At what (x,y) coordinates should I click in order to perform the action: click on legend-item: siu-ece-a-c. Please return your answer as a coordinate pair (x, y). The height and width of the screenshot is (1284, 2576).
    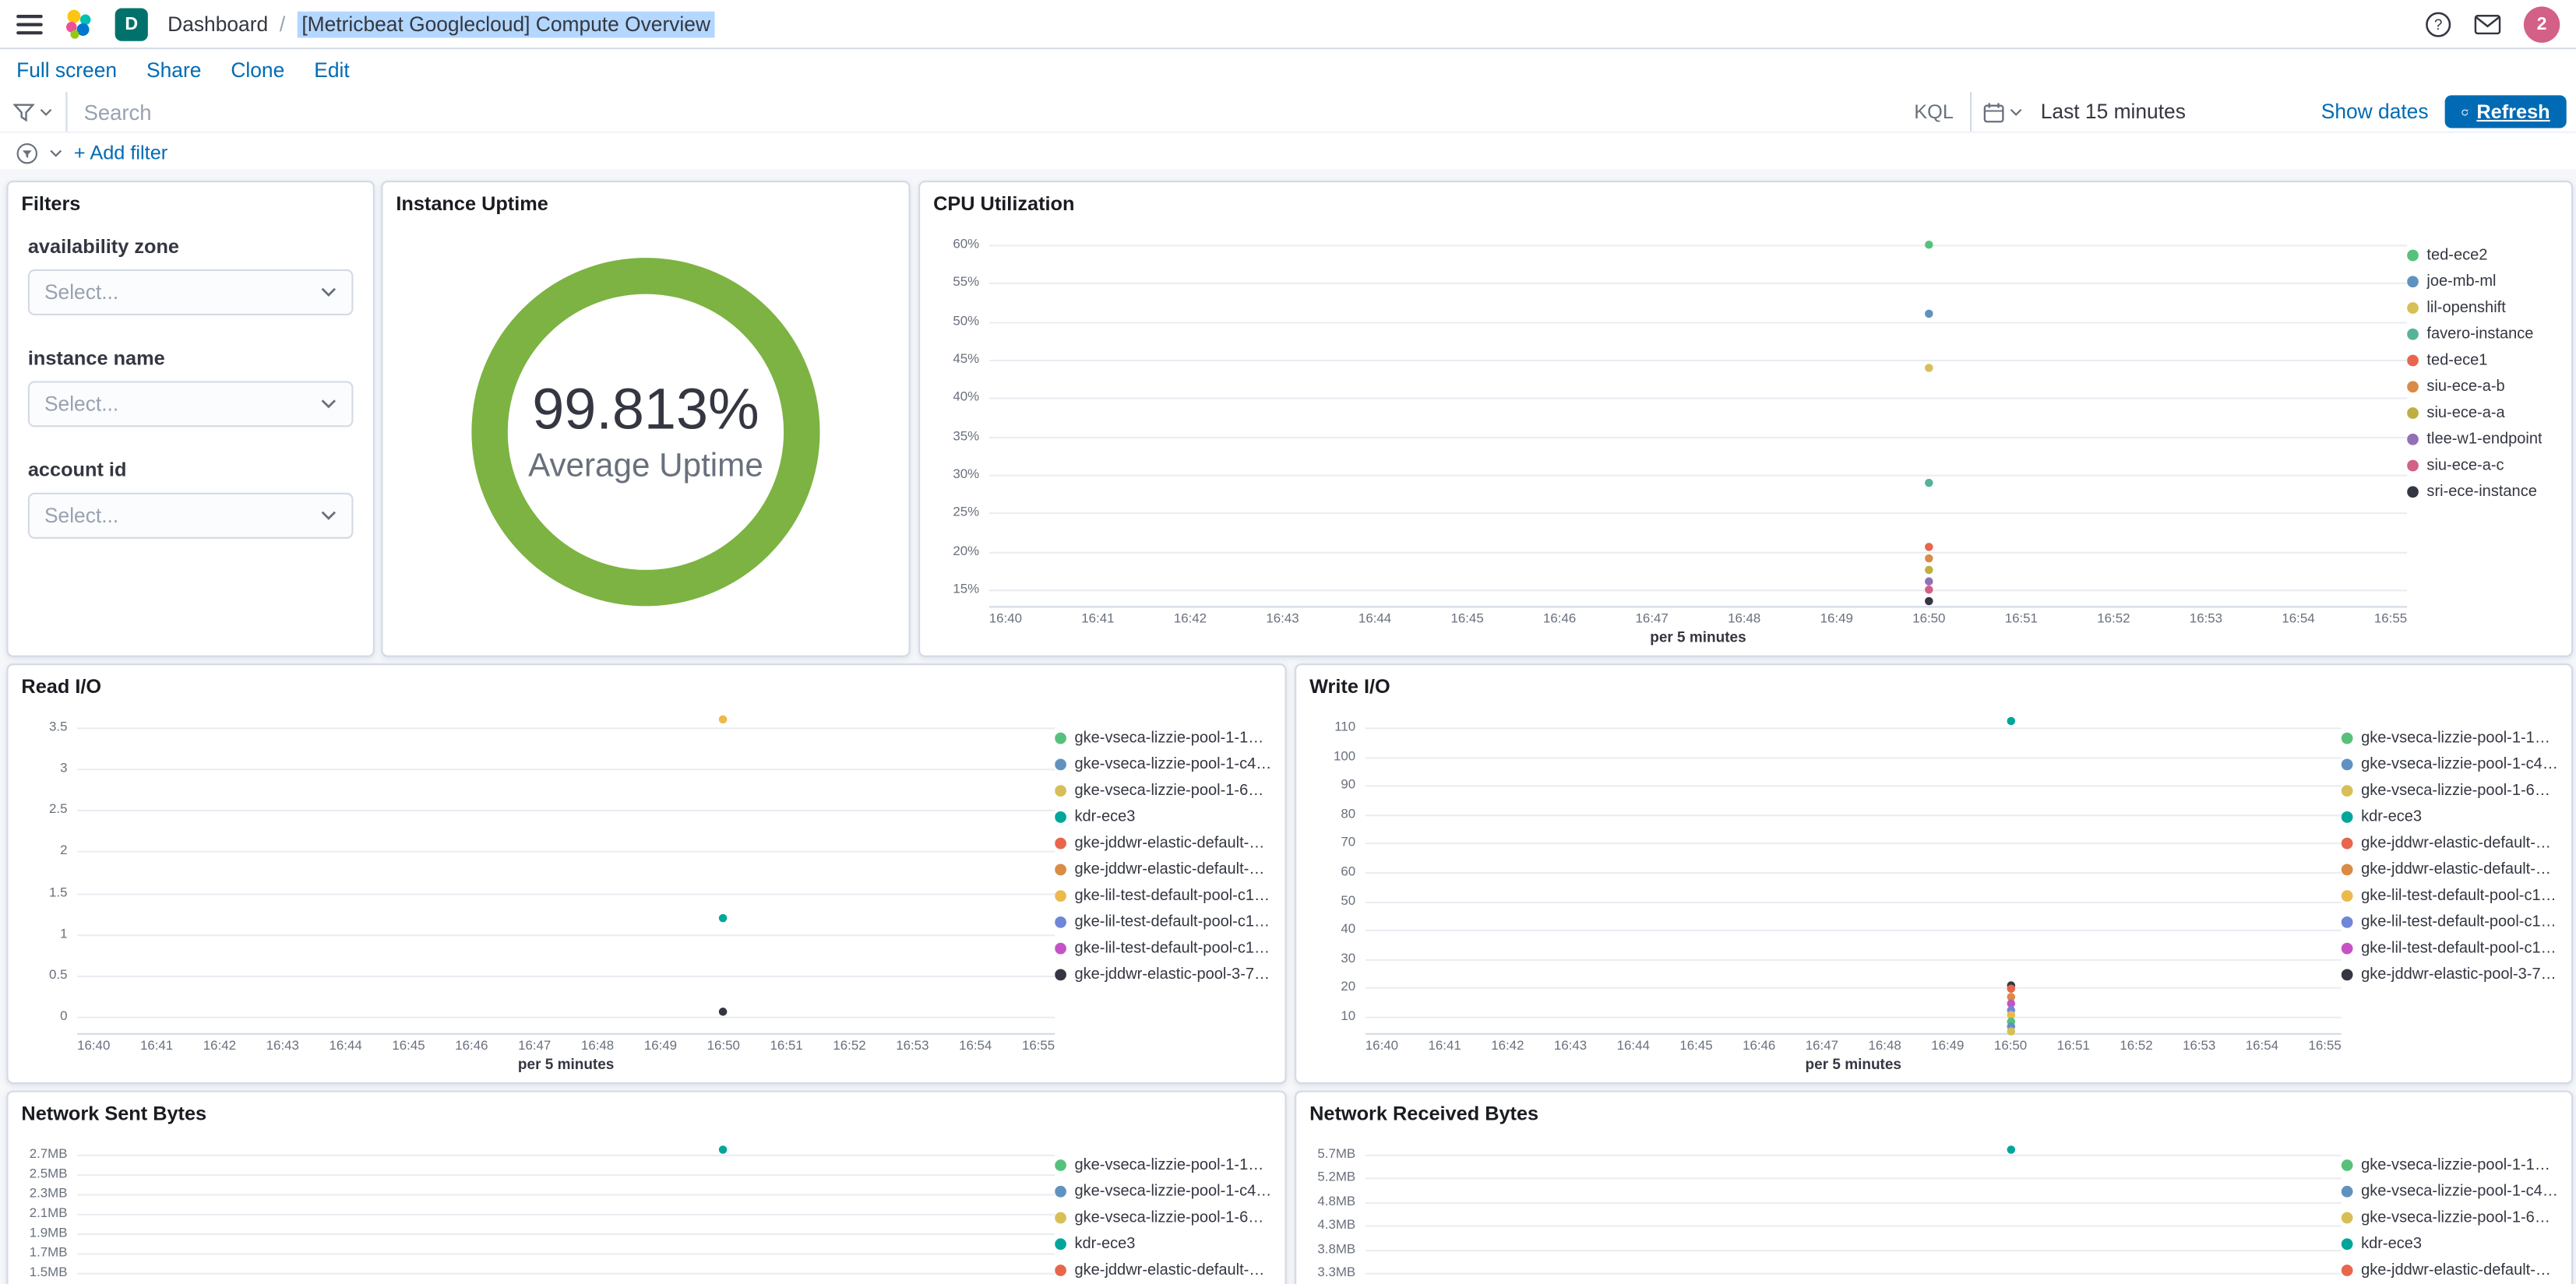
    Looking at the image, I should click on (2482, 465).